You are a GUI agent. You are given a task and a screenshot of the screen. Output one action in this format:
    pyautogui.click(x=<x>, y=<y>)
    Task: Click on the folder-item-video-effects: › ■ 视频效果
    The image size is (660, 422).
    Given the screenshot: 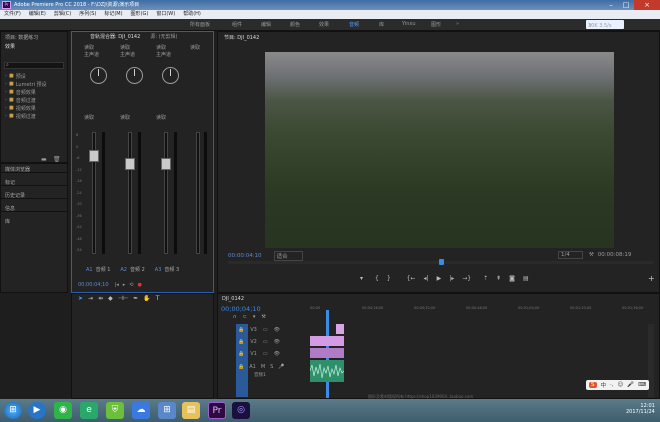 What is the action you would take?
    pyautogui.click(x=26, y=108)
    